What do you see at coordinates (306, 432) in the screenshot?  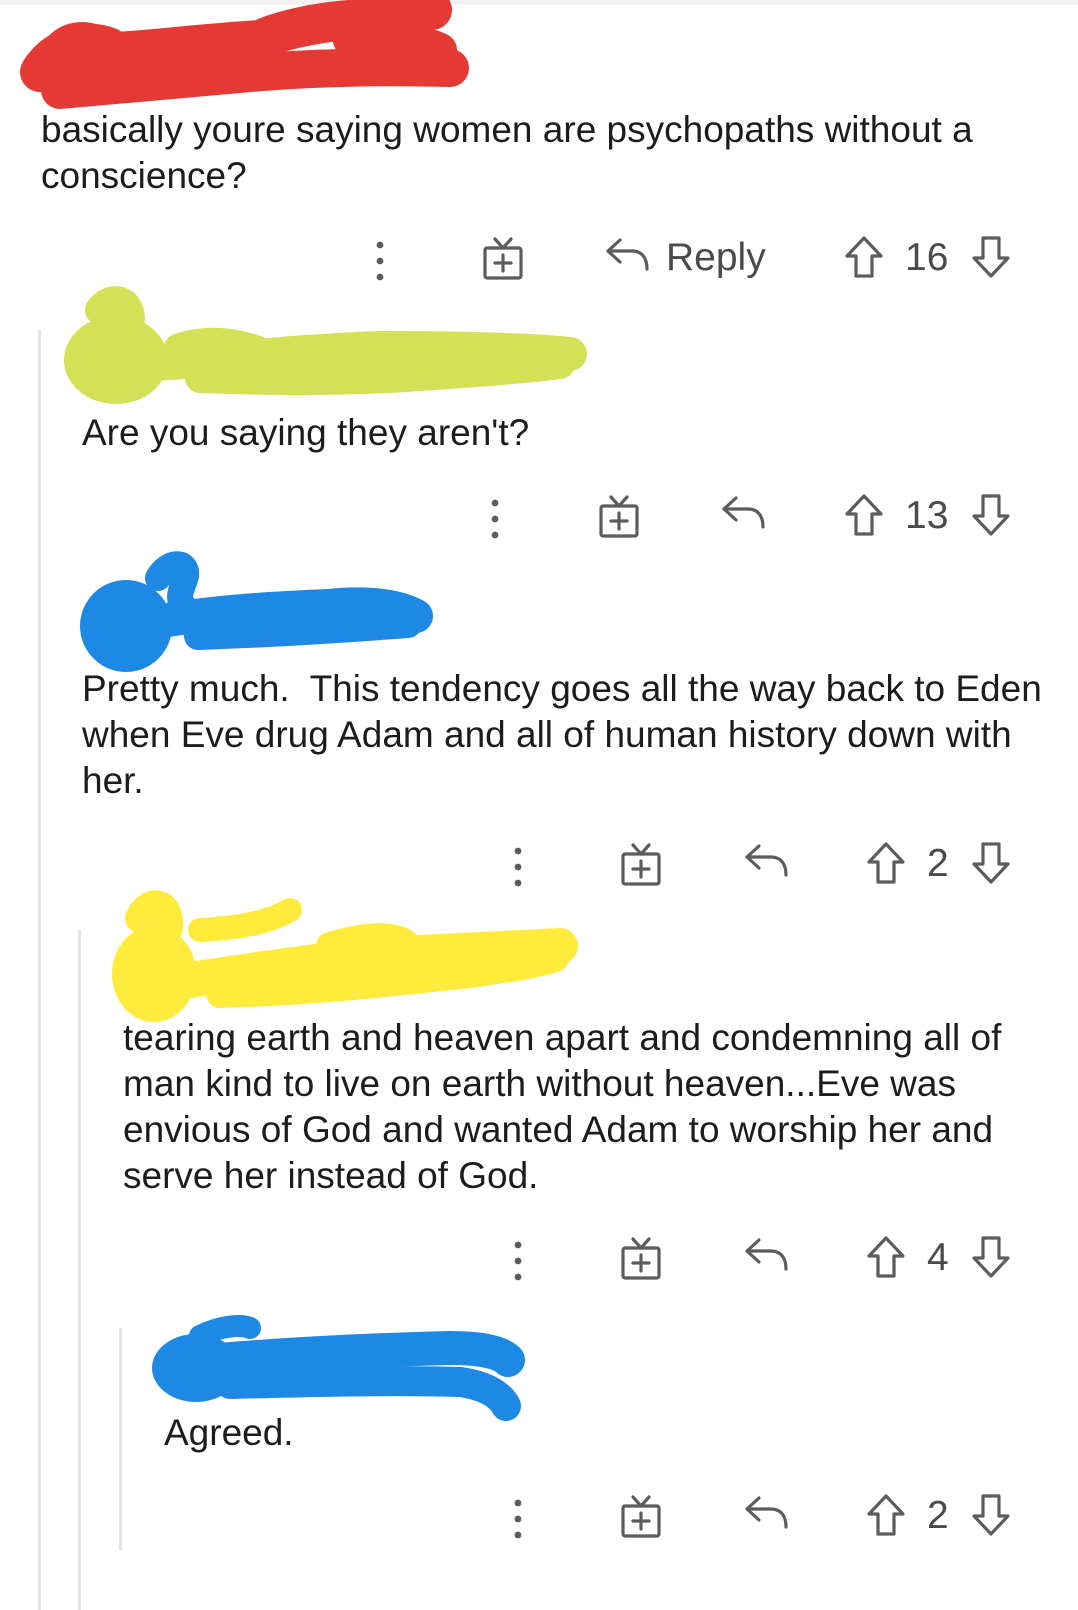 I see `comment-body: Are you saying they aren't?` at bounding box center [306, 432].